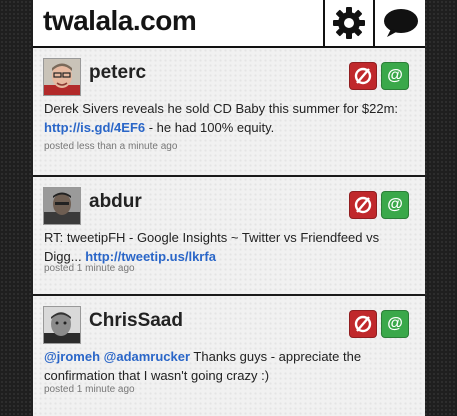  I want to click on mention-link: @adamrucker, so click(147, 356).